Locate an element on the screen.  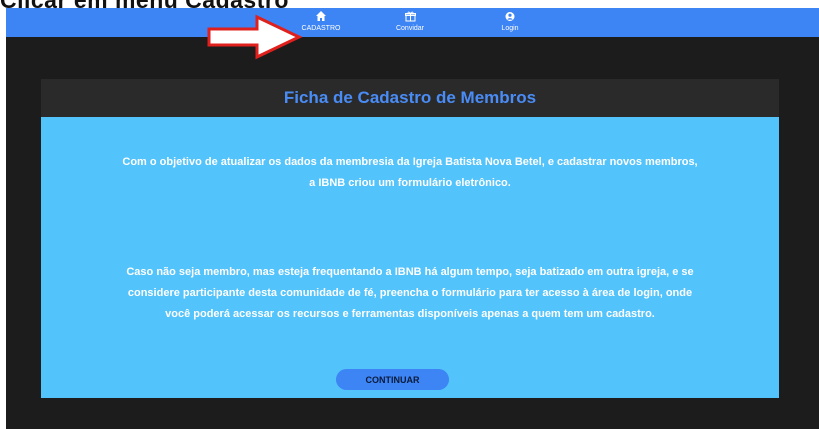
nav-label-cadastro: CADASTRO is located at coordinates (321, 28).